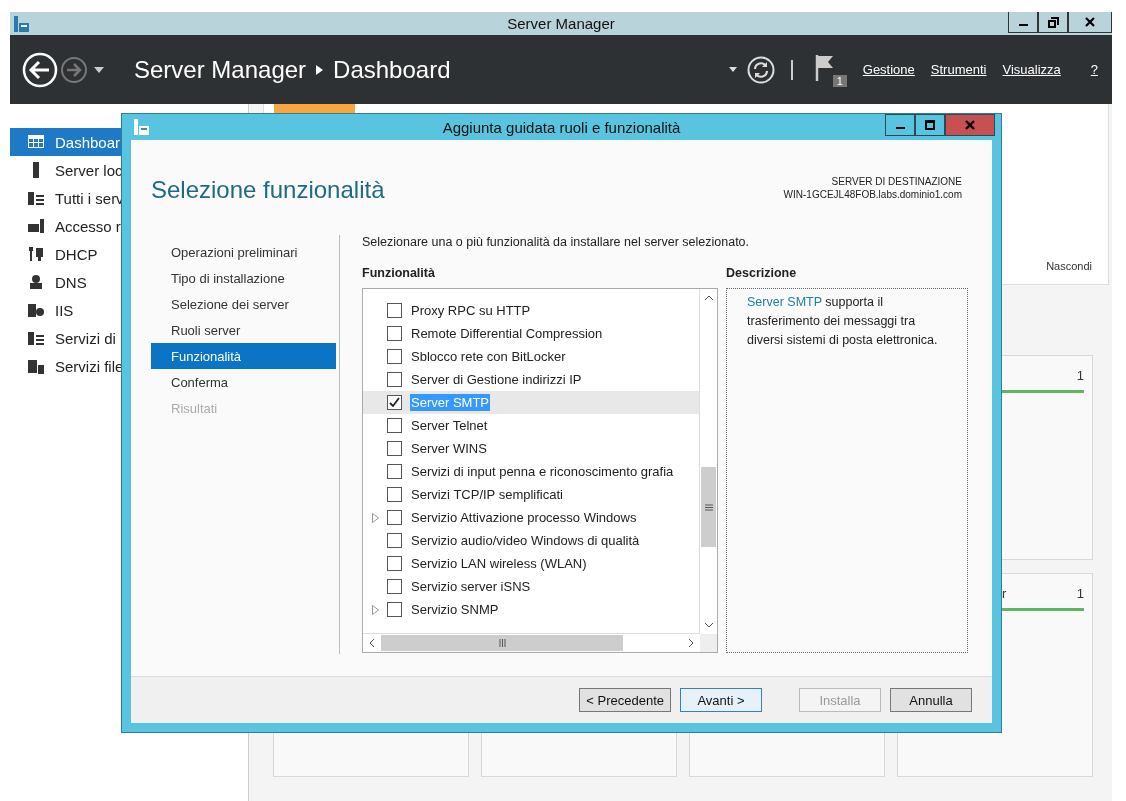 This screenshot has width=1126, height=801. What do you see at coordinates (561, 127) in the screenshot?
I see `dialog-title: Aggiunta guidata ruoli e funzionalità` at bounding box center [561, 127].